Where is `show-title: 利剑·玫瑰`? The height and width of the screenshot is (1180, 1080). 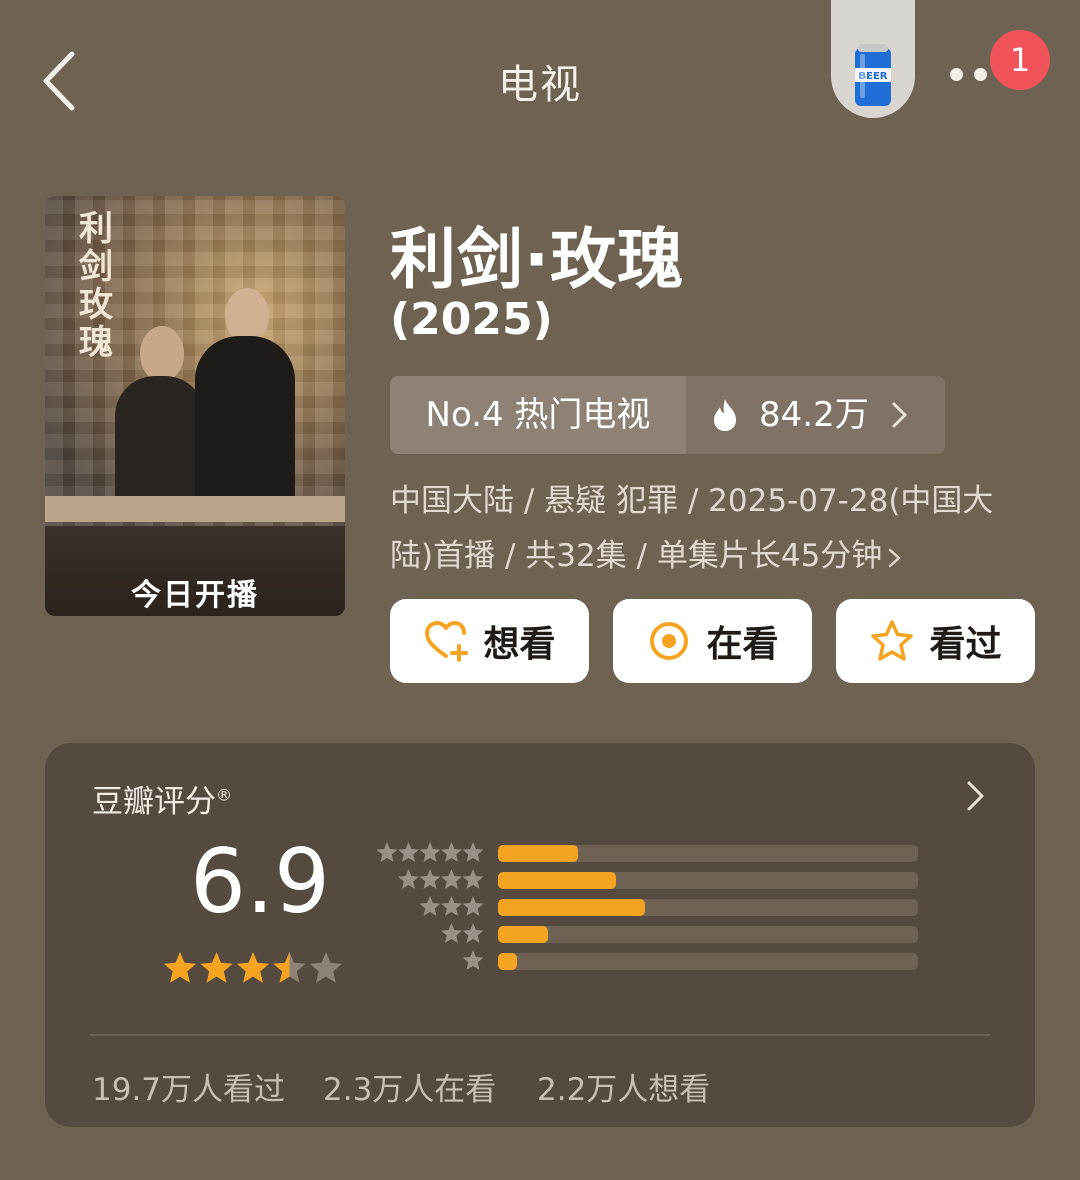 show-title: 利剑·玫瑰 is located at coordinates (537, 259).